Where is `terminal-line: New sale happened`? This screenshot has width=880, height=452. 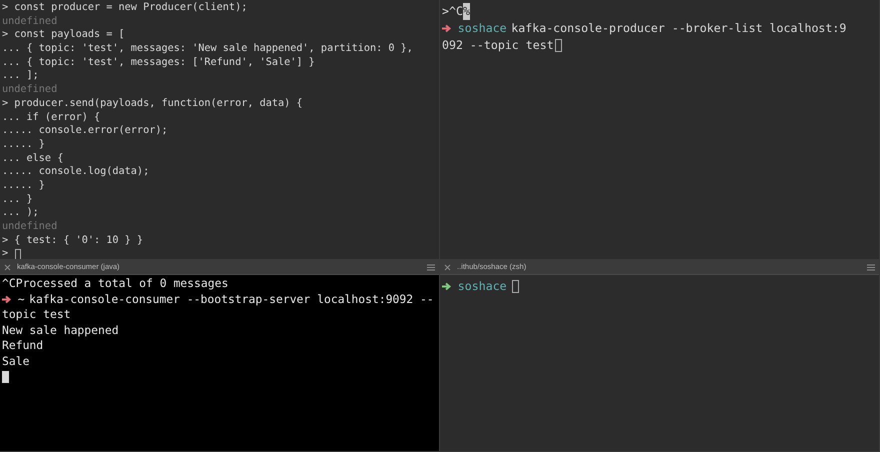 terminal-line: New sale happened is located at coordinates (60, 330).